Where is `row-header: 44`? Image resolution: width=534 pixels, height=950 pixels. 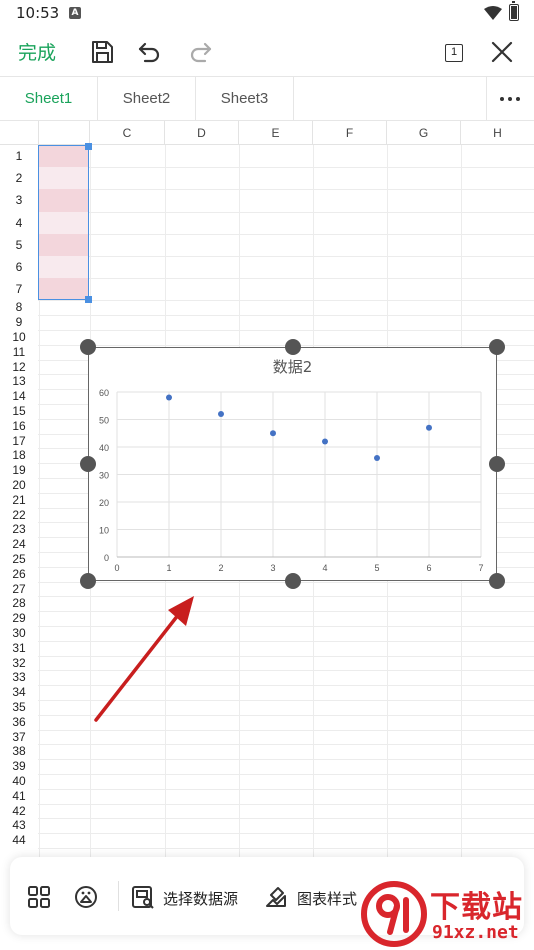
row-header: 44 is located at coordinates (19, 840).